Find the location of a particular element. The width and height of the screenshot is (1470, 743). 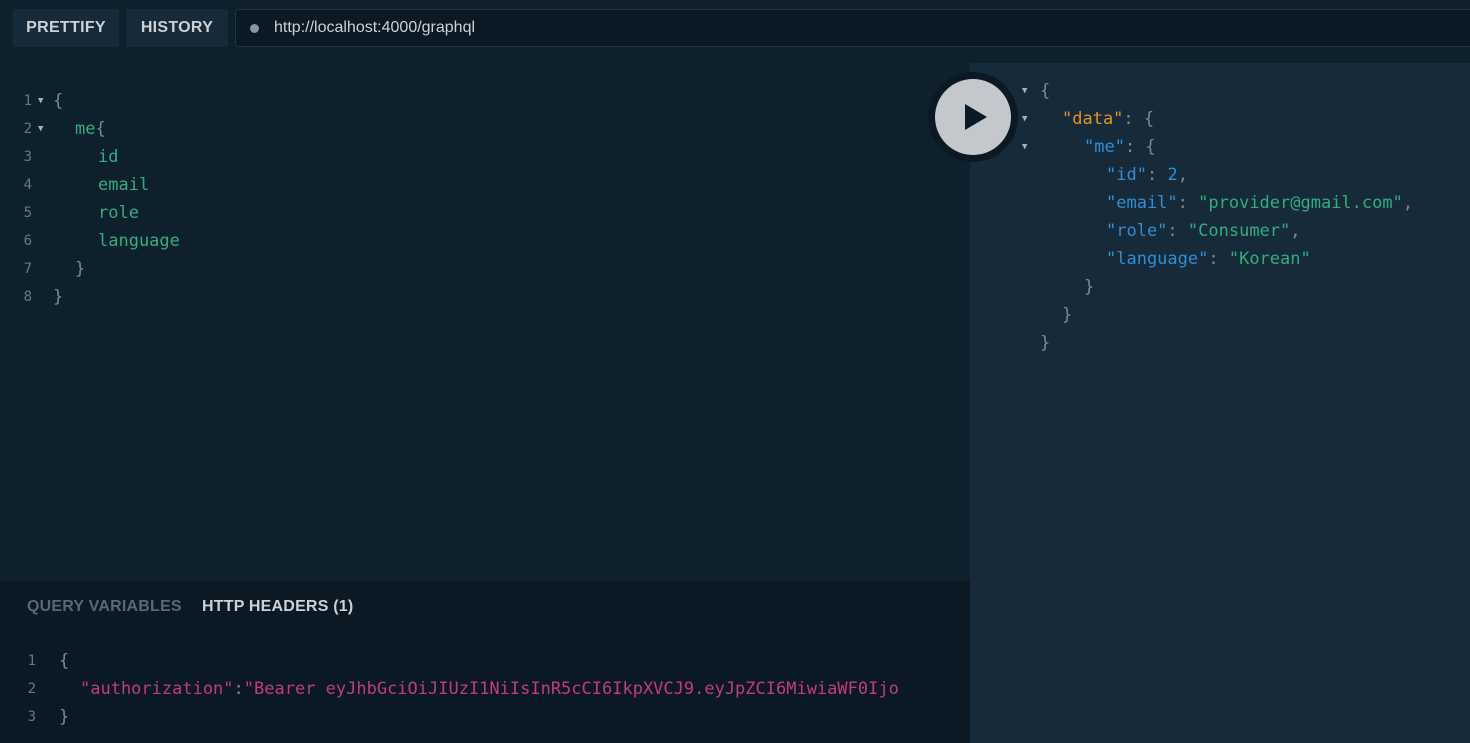

tab-http-headers: HTTP HEADERS (1) is located at coordinates (277, 607).